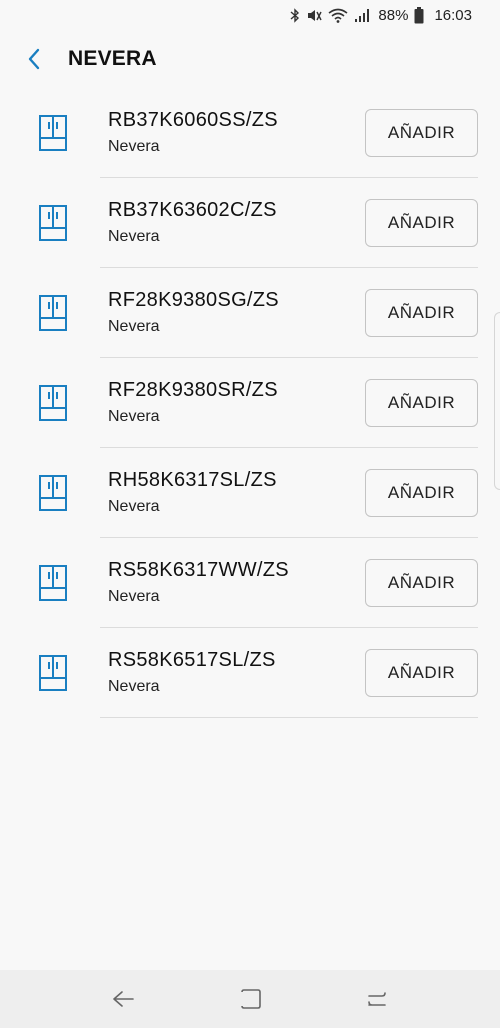 This screenshot has width=500, height=1028. I want to click on back-nav-button, so click(123, 999).